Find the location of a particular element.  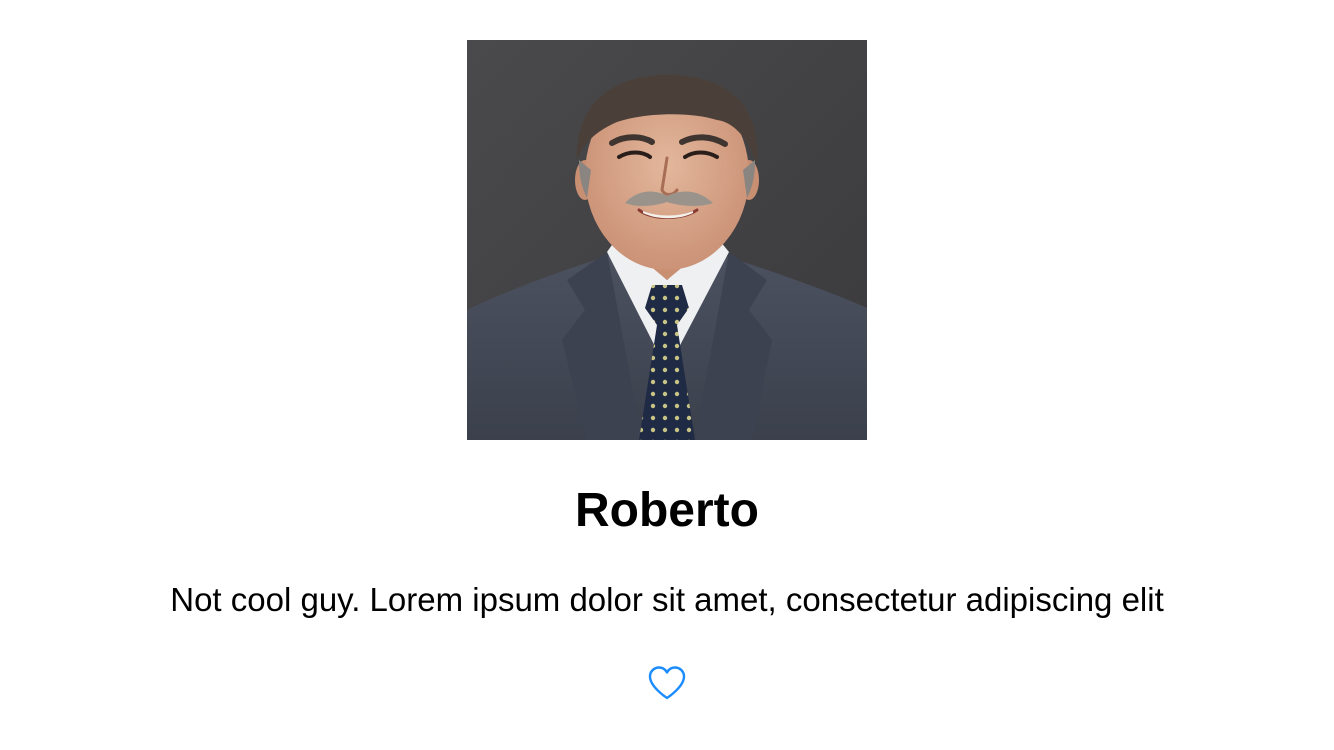

like-button is located at coordinates (667, 683).